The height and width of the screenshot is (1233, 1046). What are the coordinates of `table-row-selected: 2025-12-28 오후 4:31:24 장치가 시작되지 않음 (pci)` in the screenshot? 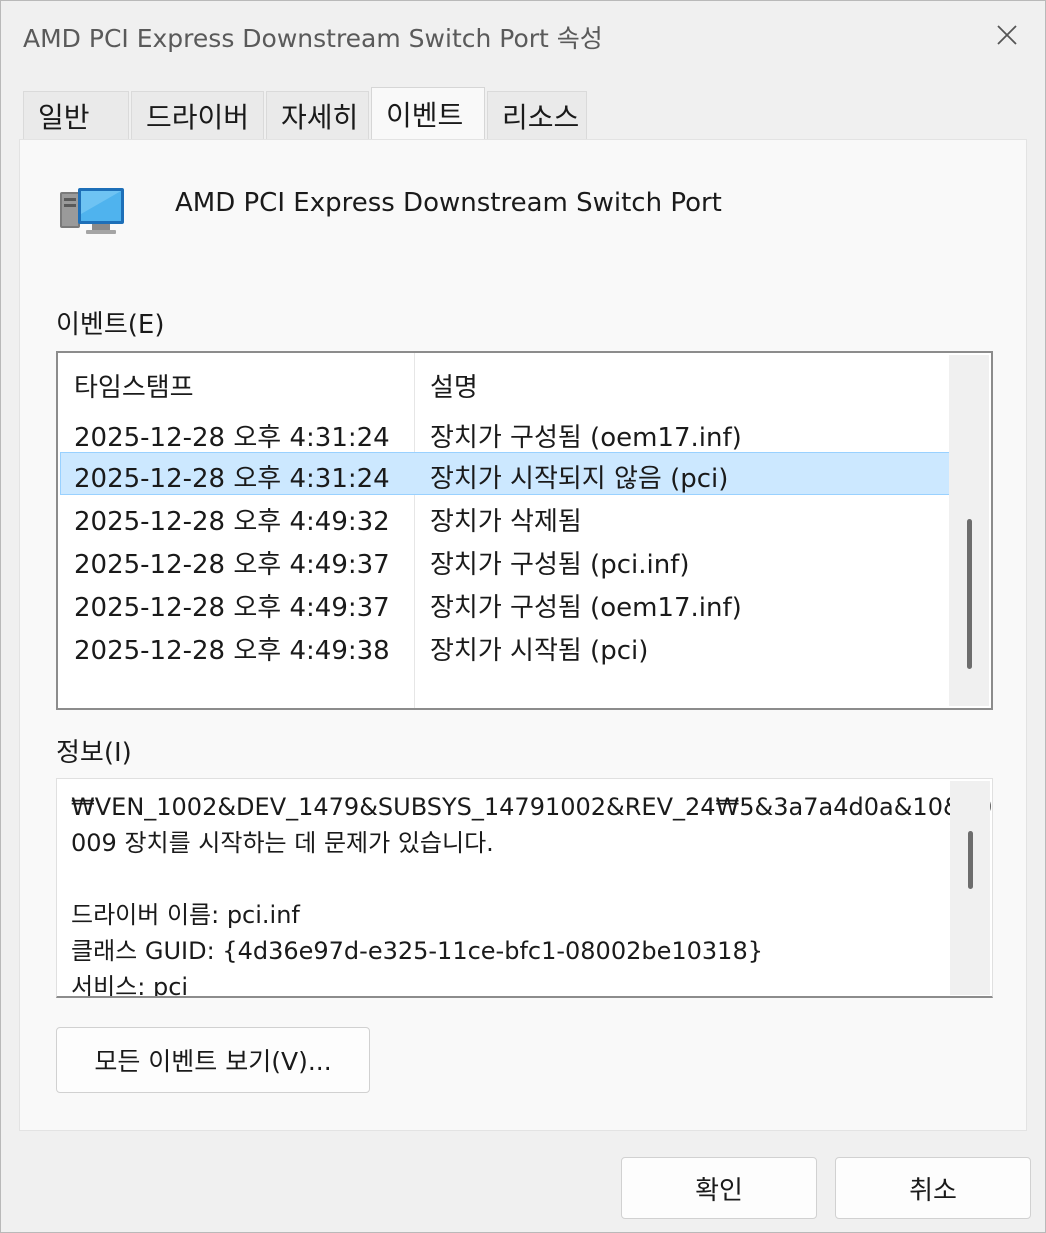 It's located at (505, 473).